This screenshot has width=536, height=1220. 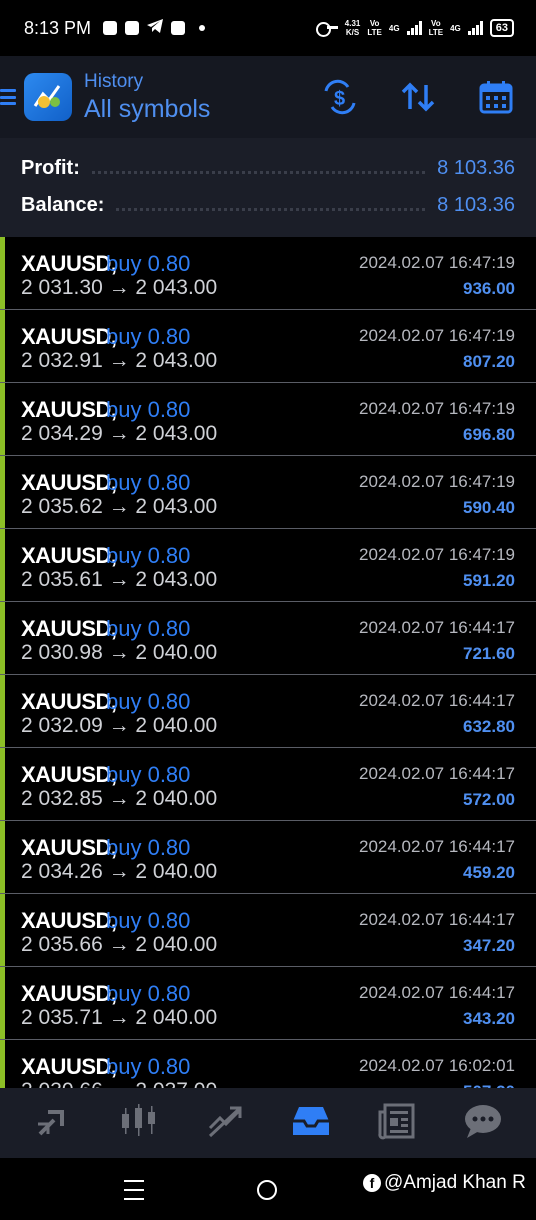 I want to click on status-indicators: 4.31 K/S Vo LTE 4G Vo LTE 4G 63, so click(x=414, y=28).